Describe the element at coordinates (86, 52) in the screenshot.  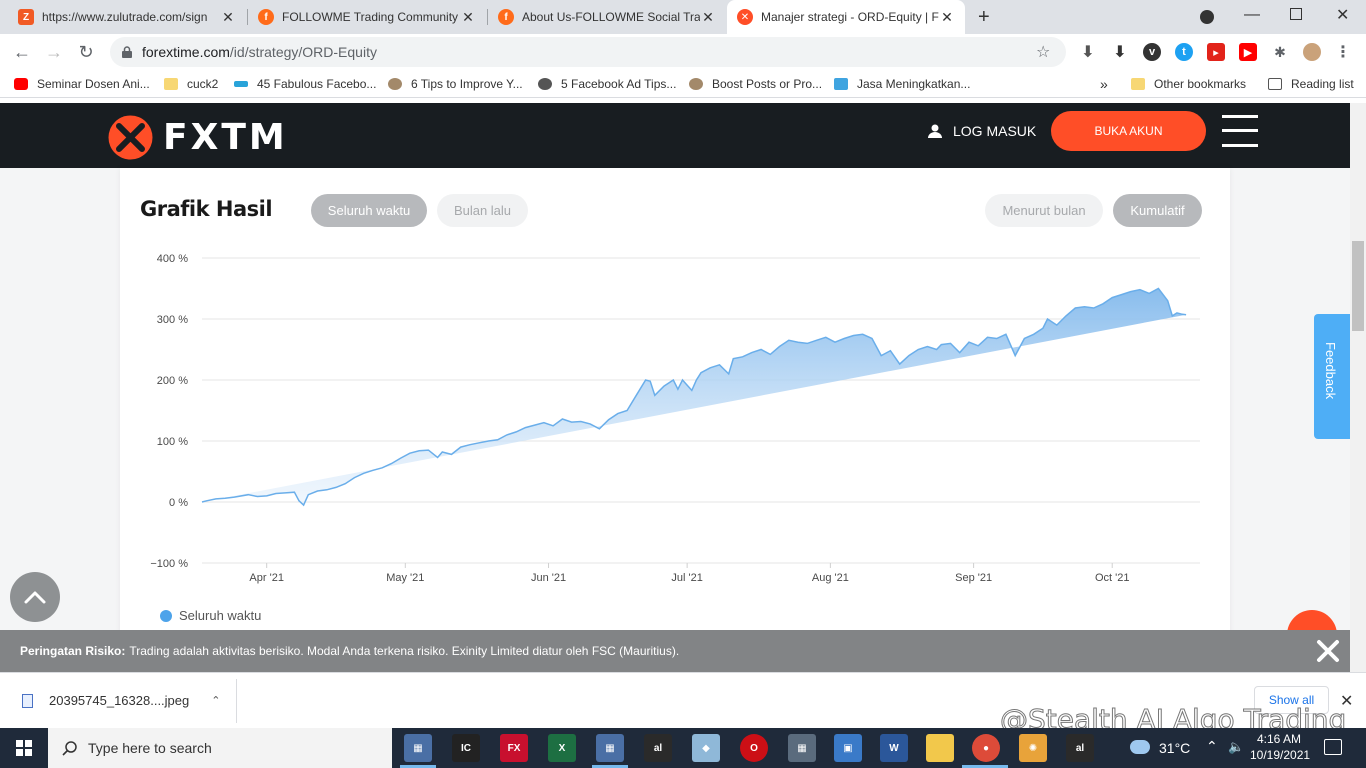
I see `reload-icon: ↻` at that location.